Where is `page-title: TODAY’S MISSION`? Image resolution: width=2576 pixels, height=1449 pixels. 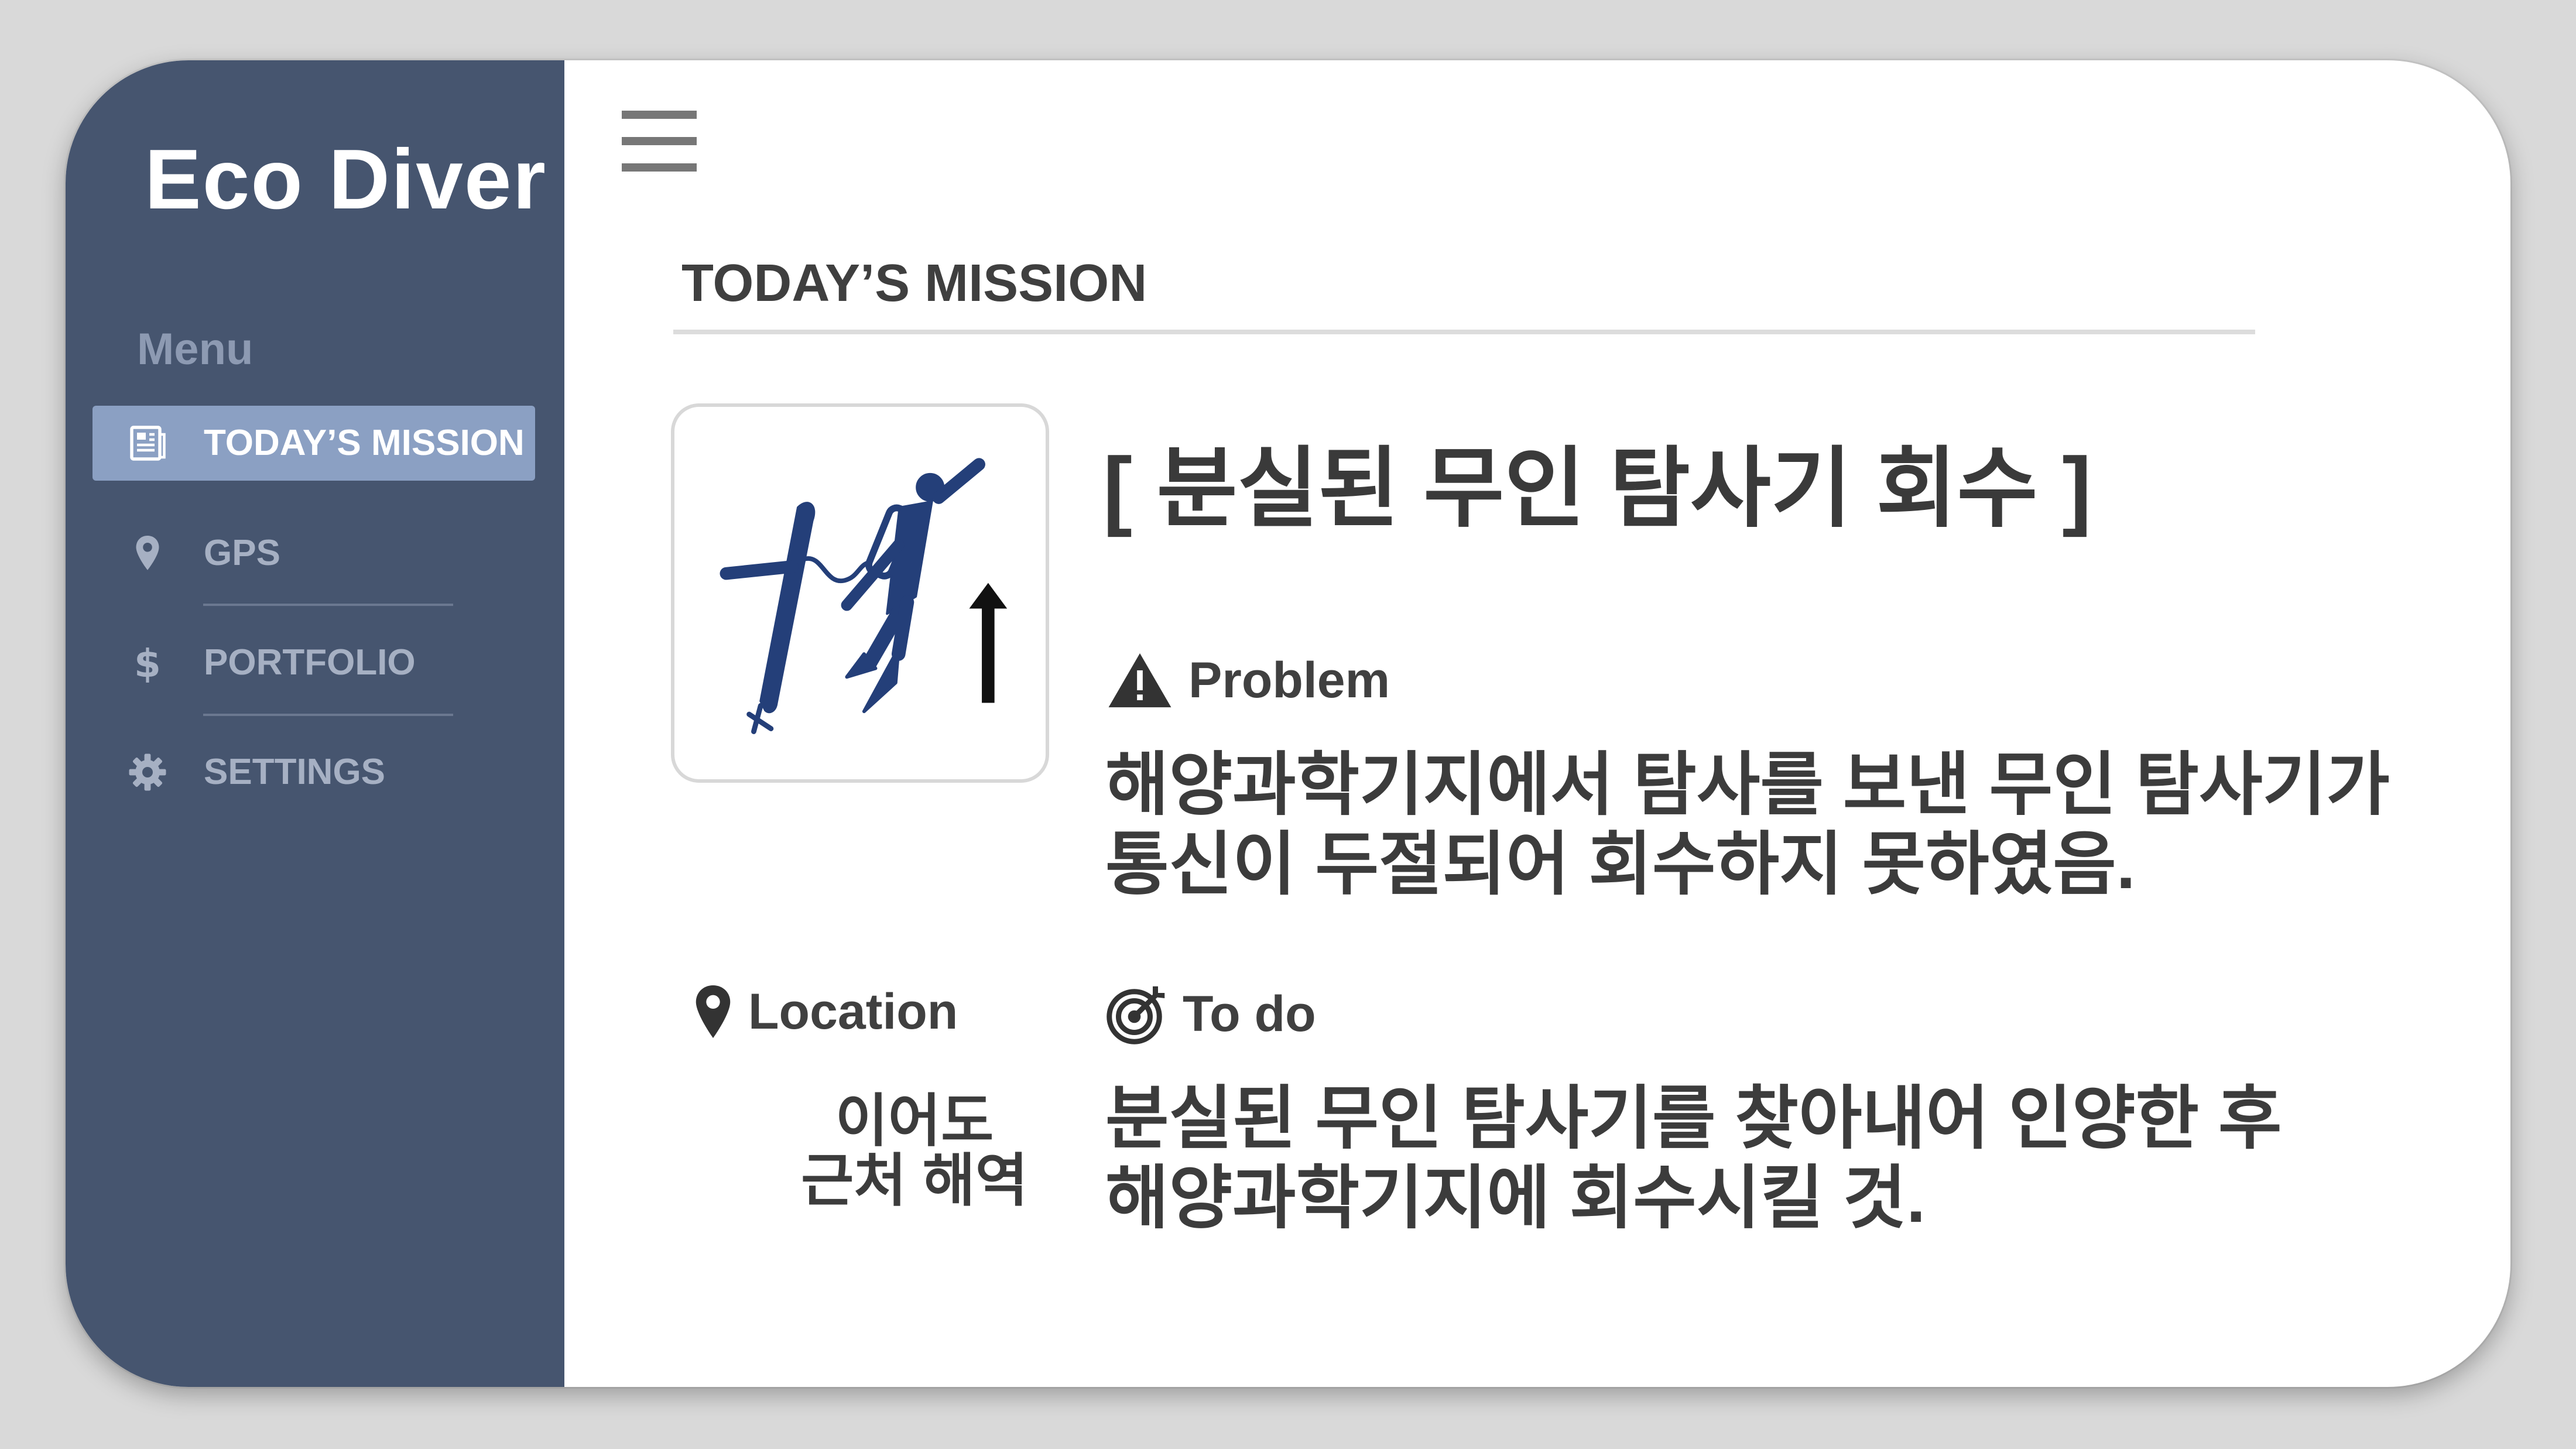 page-title: TODAY’S MISSION is located at coordinates (914, 283).